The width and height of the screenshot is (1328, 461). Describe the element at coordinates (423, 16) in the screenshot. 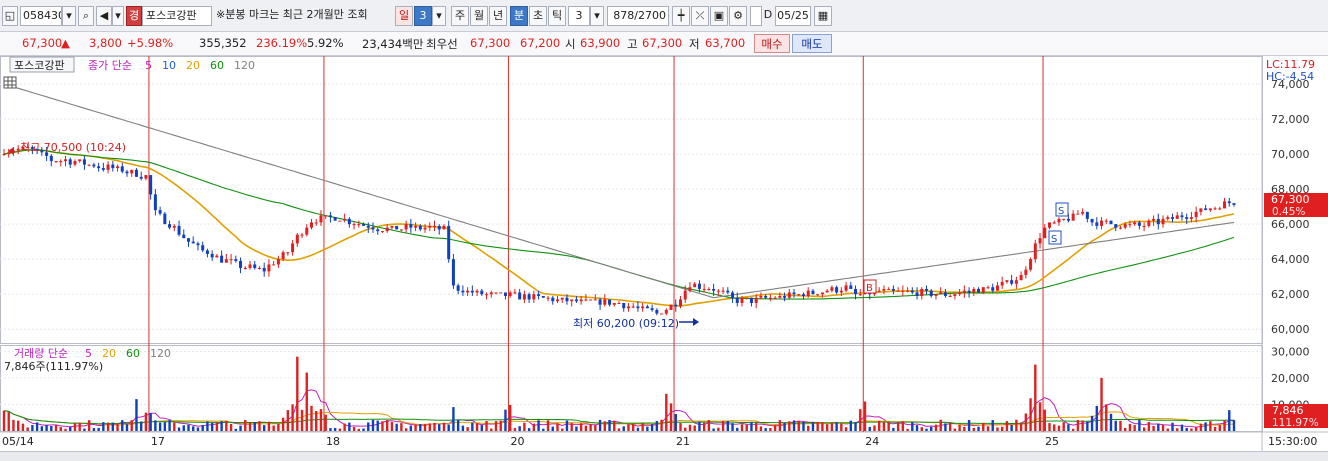

I see `period-num-button: 3` at that location.